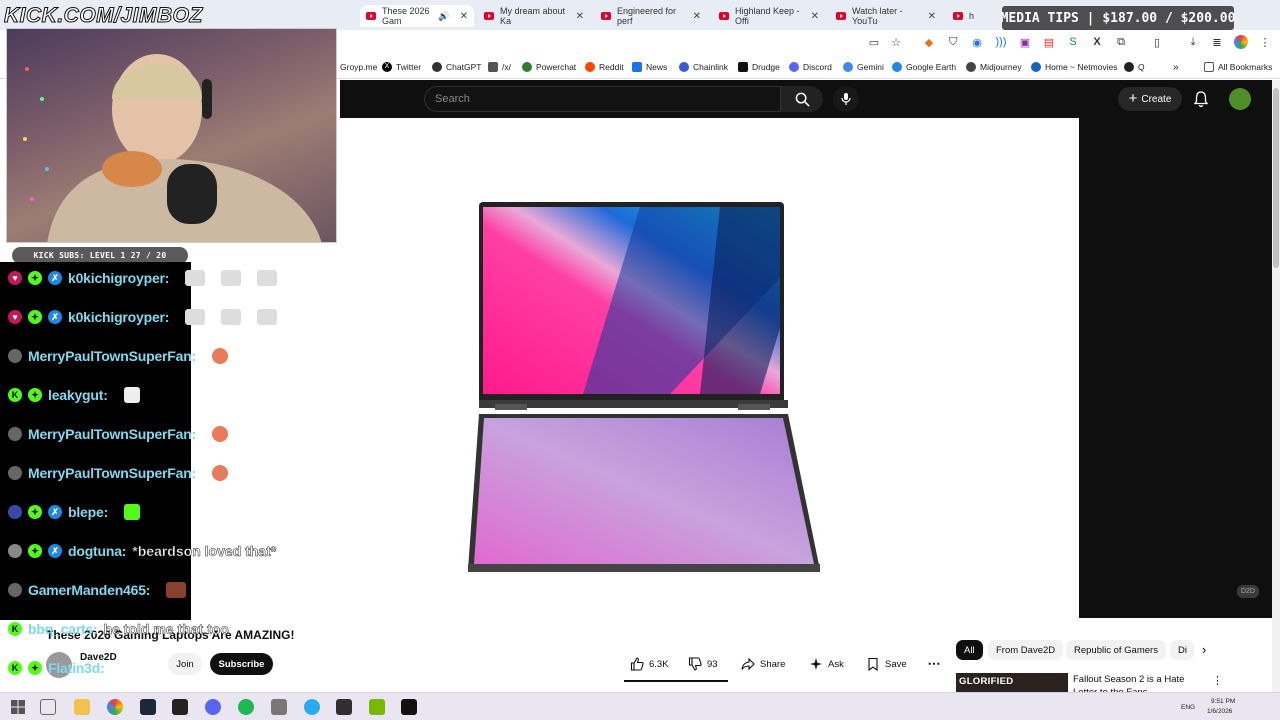 This screenshot has width=1280, height=720. What do you see at coordinates (1176, 67) in the screenshot?
I see `bookmarks-overflow-icon: »` at bounding box center [1176, 67].